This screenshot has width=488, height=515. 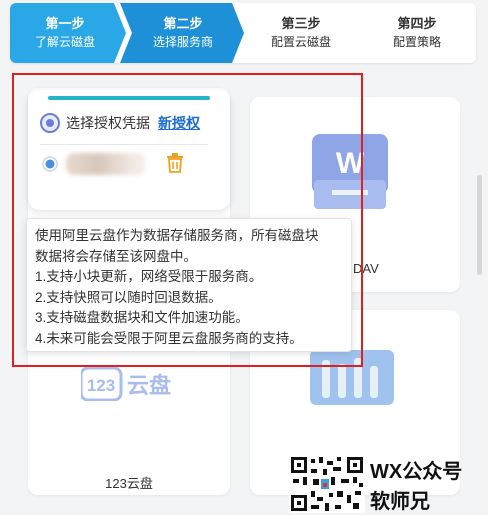 I want to click on scrollbar-thumb, so click(x=479, y=225).